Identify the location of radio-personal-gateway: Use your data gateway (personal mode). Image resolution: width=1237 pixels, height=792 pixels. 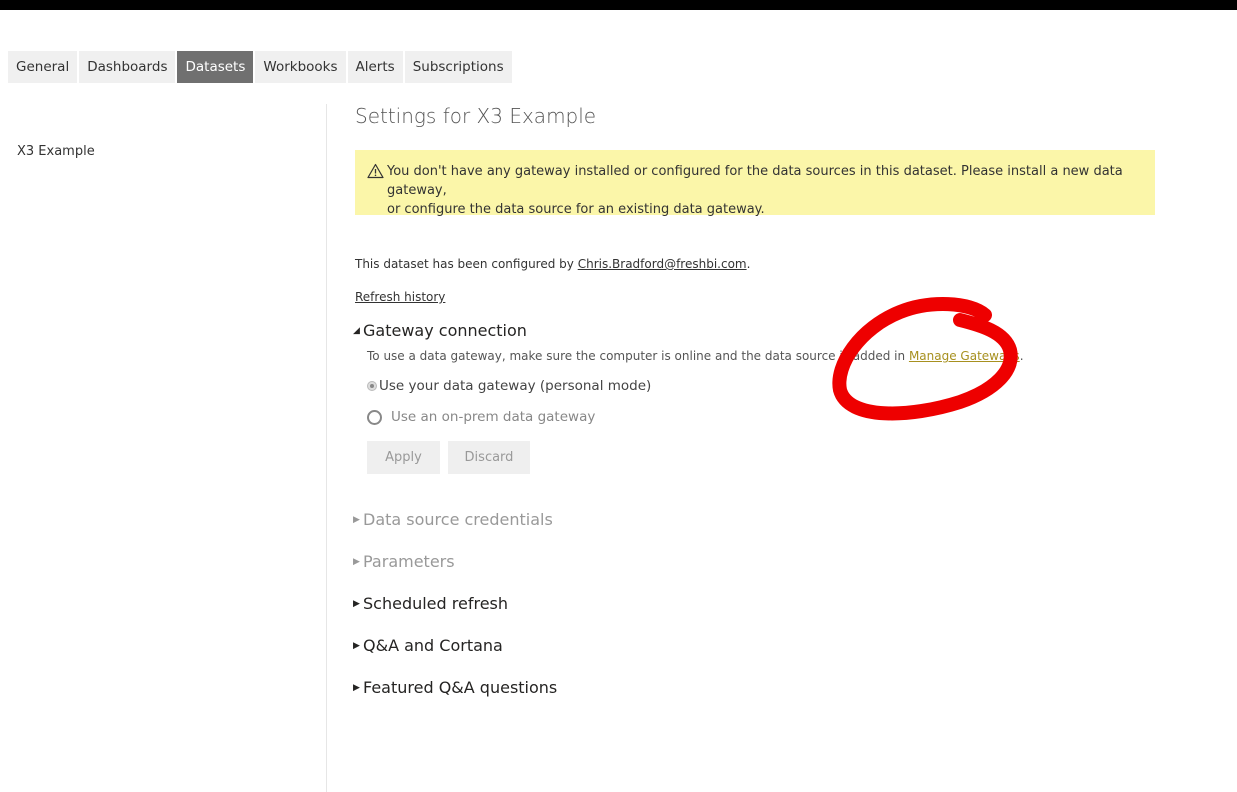
(509, 386).